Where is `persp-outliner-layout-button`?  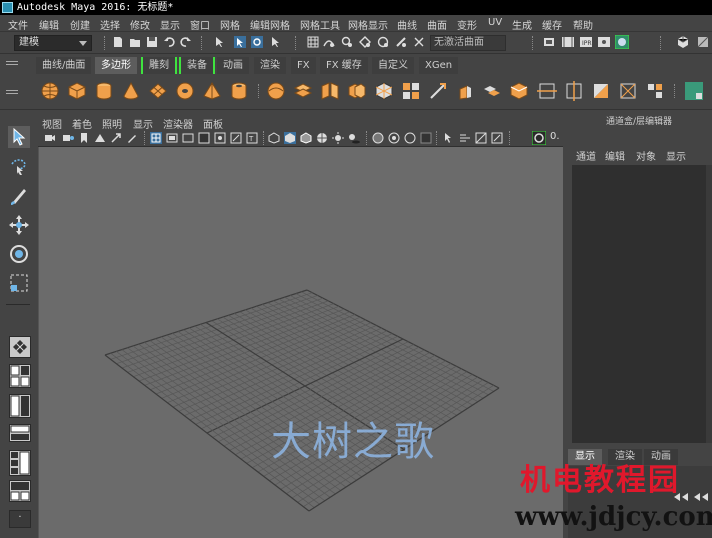 persp-outliner-layout-button is located at coordinates (20, 433).